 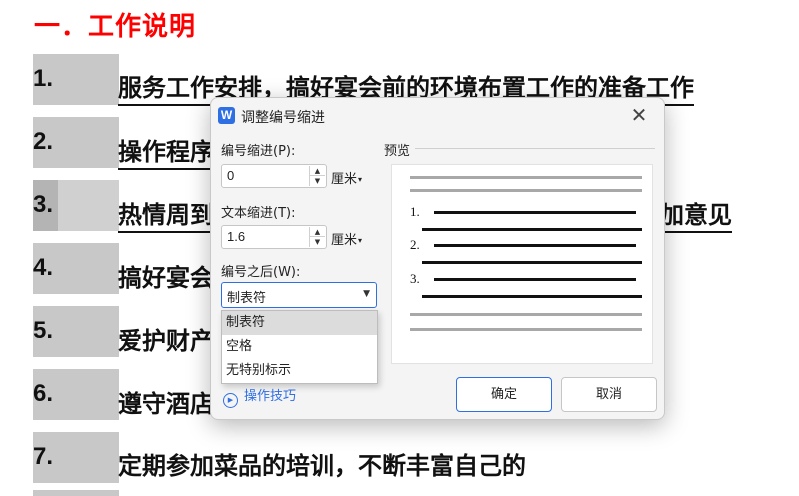 What do you see at coordinates (283, 118) in the screenshot?
I see `dialog-title: 调整编号缩进` at bounding box center [283, 118].